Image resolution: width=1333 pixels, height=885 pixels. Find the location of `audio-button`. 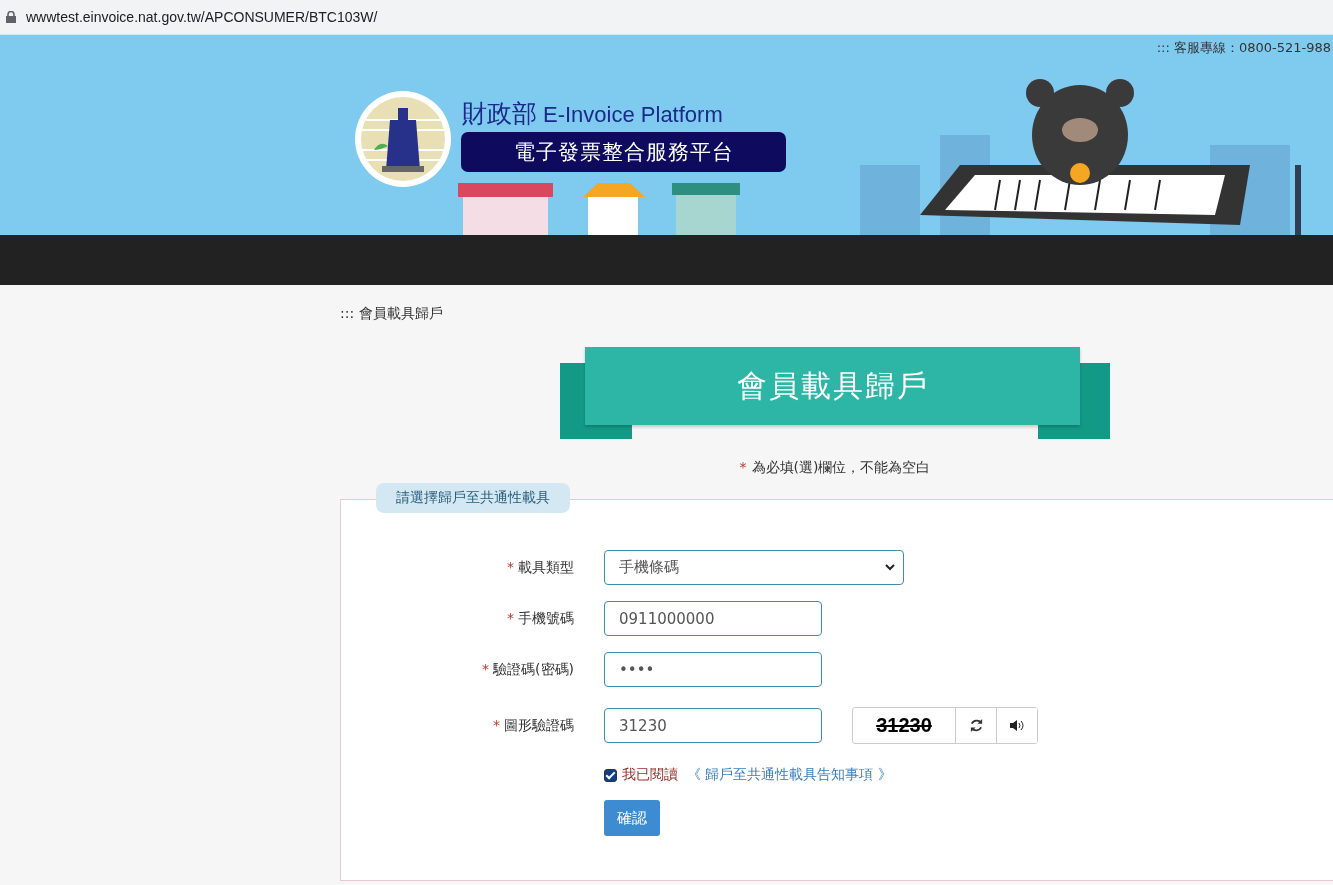

audio-button is located at coordinates (1016, 725).